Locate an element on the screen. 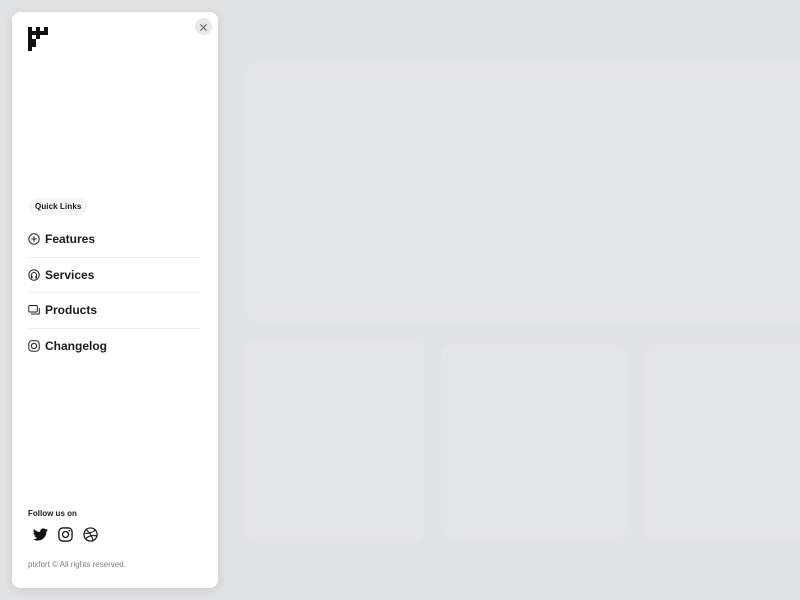 The width and height of the screenshot is (800, 600). menu-item-services: Services is located at coordinates (114, 274).